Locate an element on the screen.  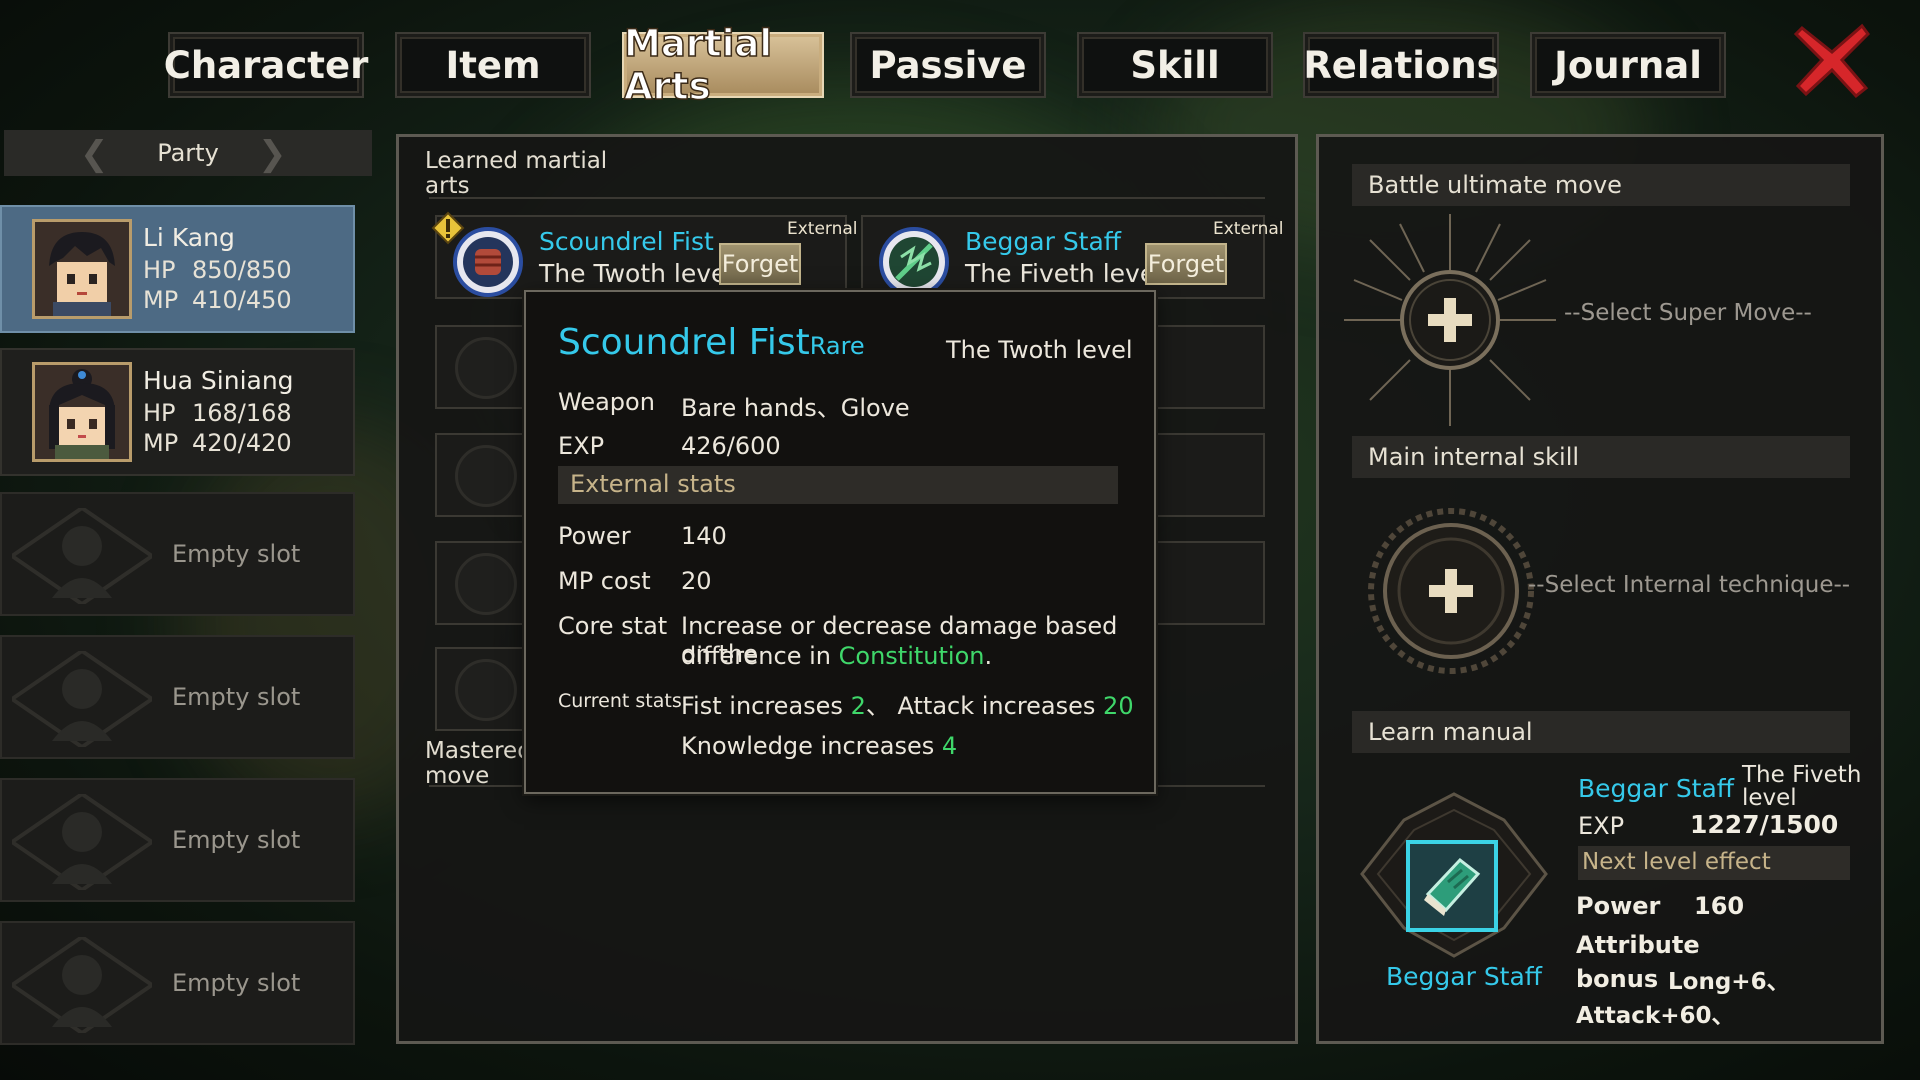
next-level-effect-header: Next level effect is located at coordinates (1714, 863).